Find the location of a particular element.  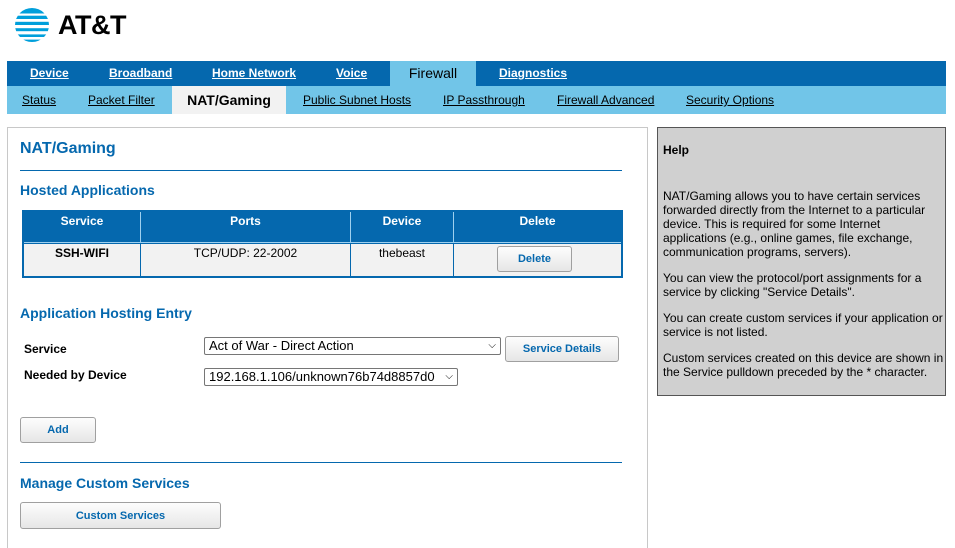

subnav-public-subnet-hosts: Public Subnet Hosts is located at coordinates (357, 100).